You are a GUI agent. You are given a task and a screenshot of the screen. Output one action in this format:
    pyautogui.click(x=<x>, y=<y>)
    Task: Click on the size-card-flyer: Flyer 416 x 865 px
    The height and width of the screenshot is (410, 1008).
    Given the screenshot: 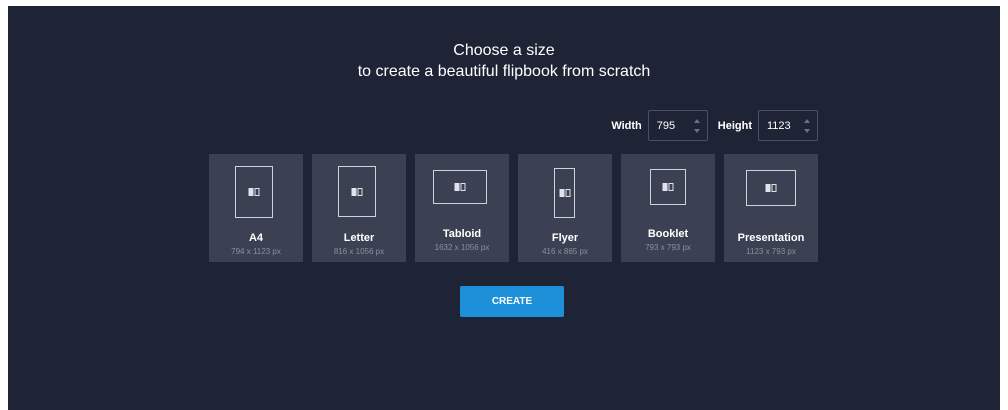 What is the action you would take?
    pyautogui.click(x=565, y=208)
    